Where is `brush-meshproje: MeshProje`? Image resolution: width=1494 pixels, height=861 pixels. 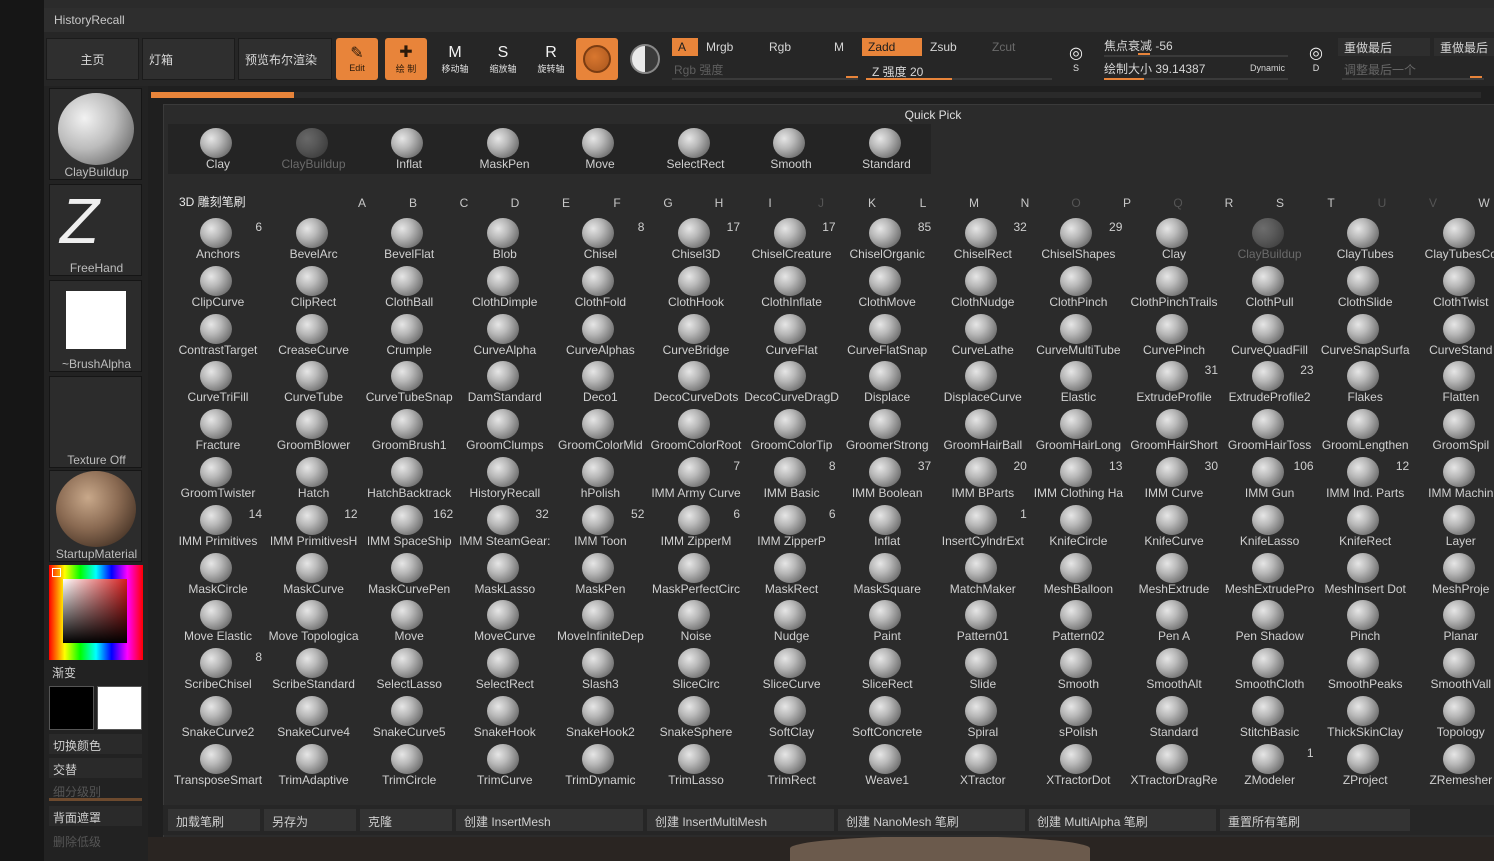
brush-meshproje: MeshProje is located at coordinates (1453, 575).